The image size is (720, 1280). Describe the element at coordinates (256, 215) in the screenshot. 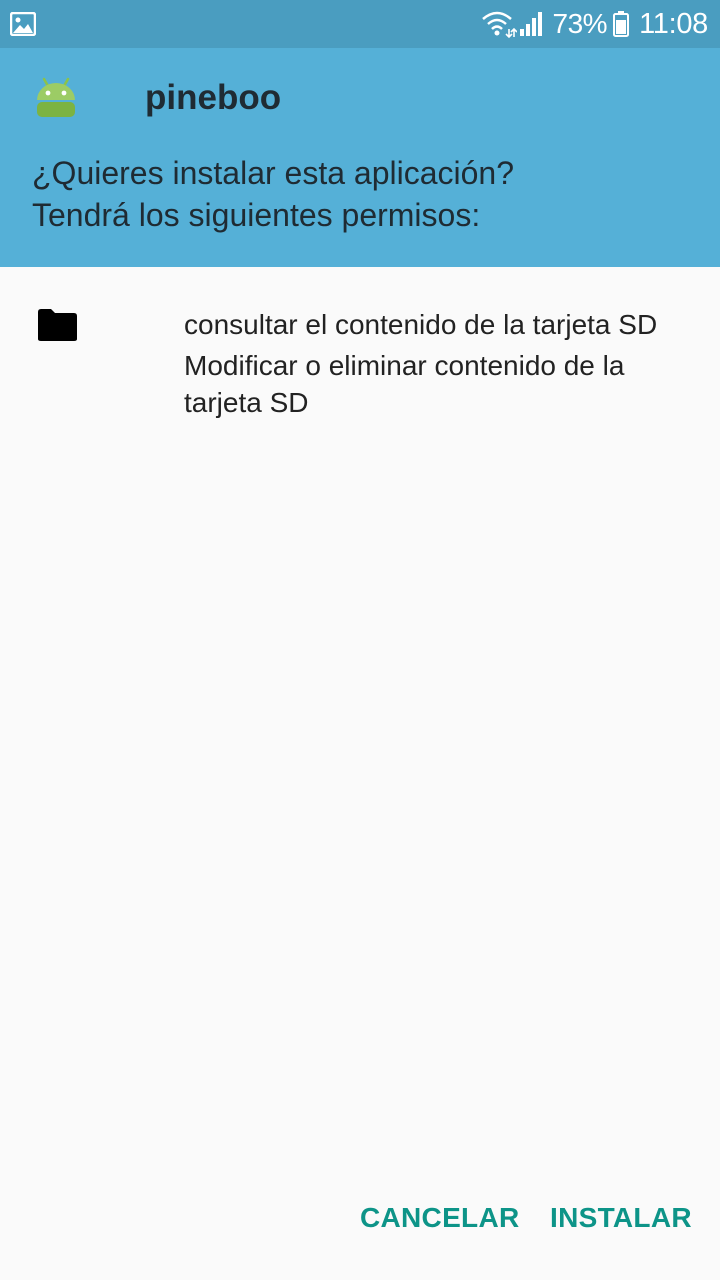

I see `permissions-subtitle: Tendrá los siguientes permisos:` at that location.